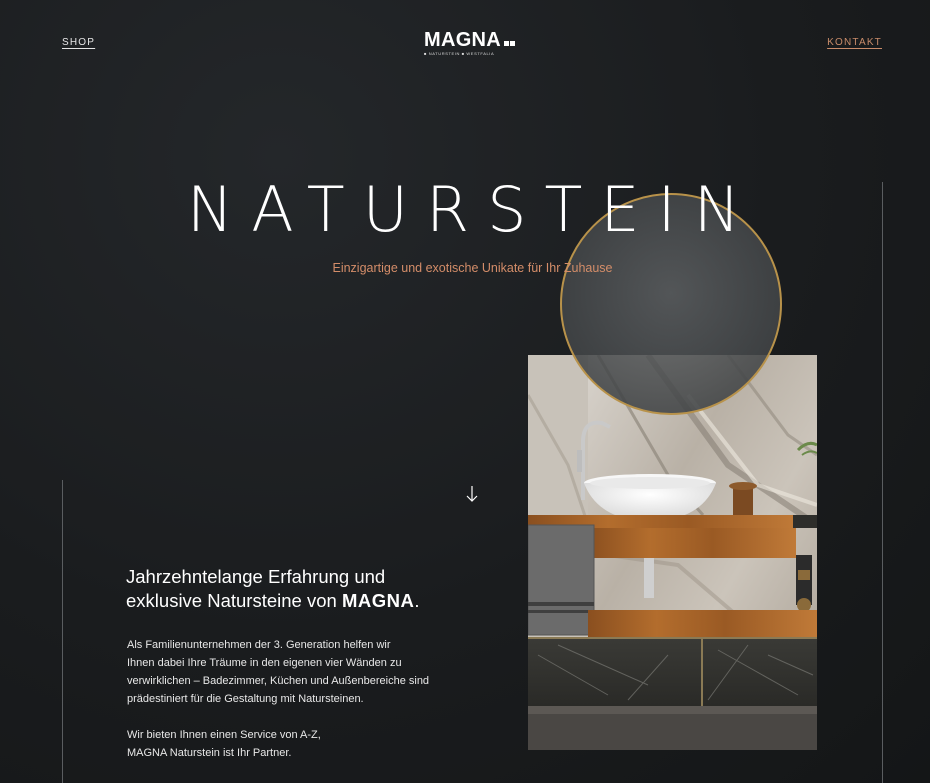 The height and width of the screenshot is (783, 930). What do you see at coordinates (62, 631) in the screenshot?
I see `decorative-line-left` at bounding box center [62, 631].